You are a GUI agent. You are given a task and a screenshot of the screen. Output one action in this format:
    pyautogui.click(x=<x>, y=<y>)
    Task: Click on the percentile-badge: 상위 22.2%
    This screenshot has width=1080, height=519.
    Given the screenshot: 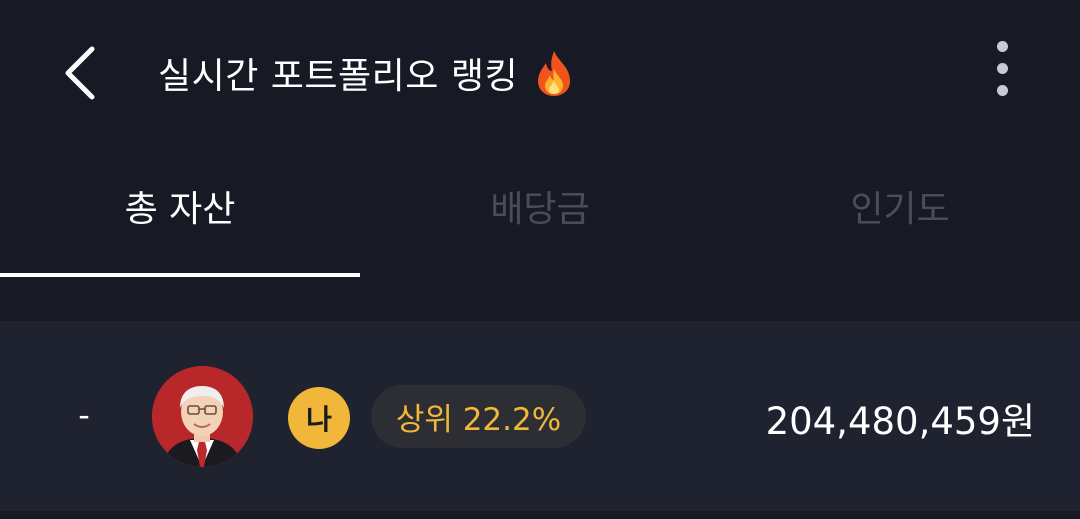 What is the action you would take?
    pyautogui.click(x=478, y=416)
    